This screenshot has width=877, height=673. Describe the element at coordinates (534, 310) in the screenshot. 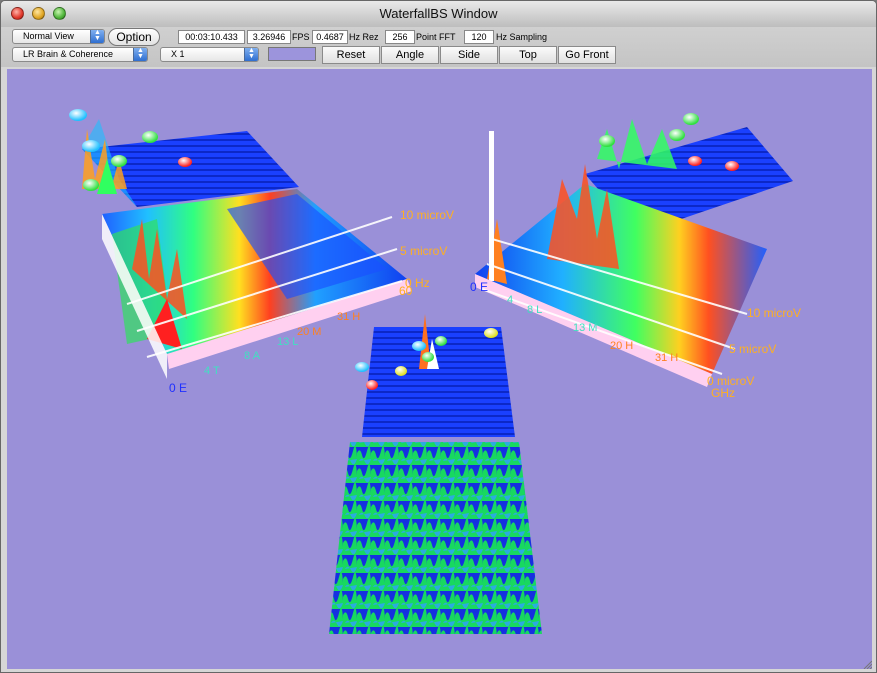

I see `right-band-2: 8 L` at that location.